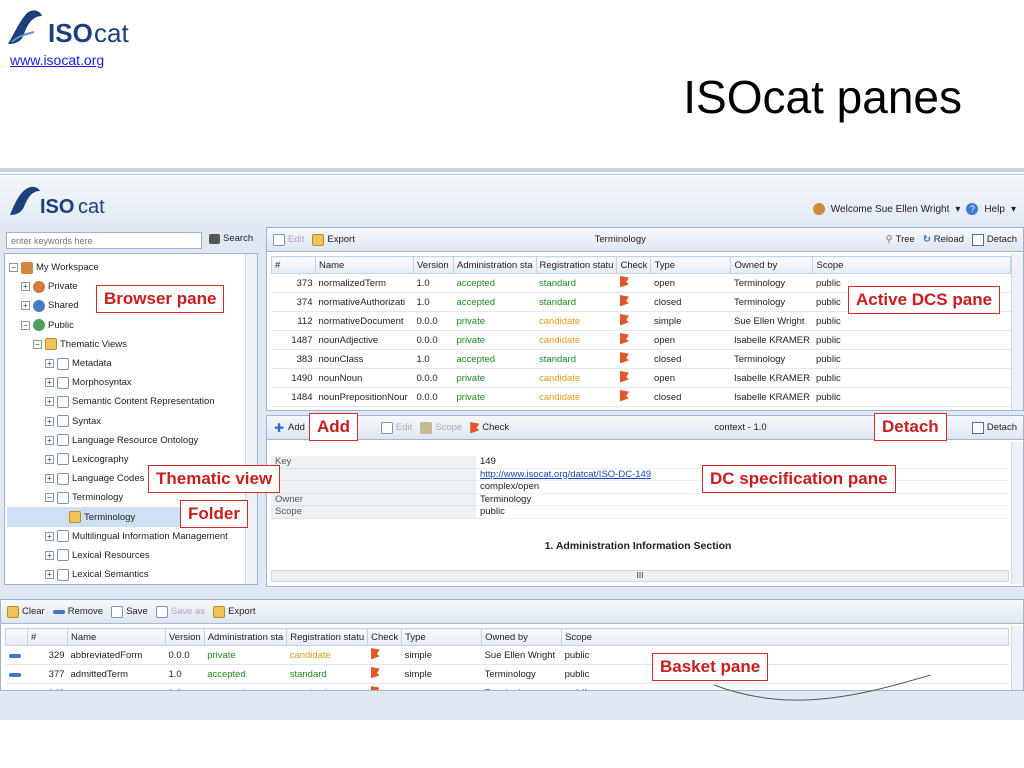 This screenshot has width=1024, height=768. Describe the element at coordinates (98, 498) in the screenshot. I see `tree-item-label: Terminology` at that location.